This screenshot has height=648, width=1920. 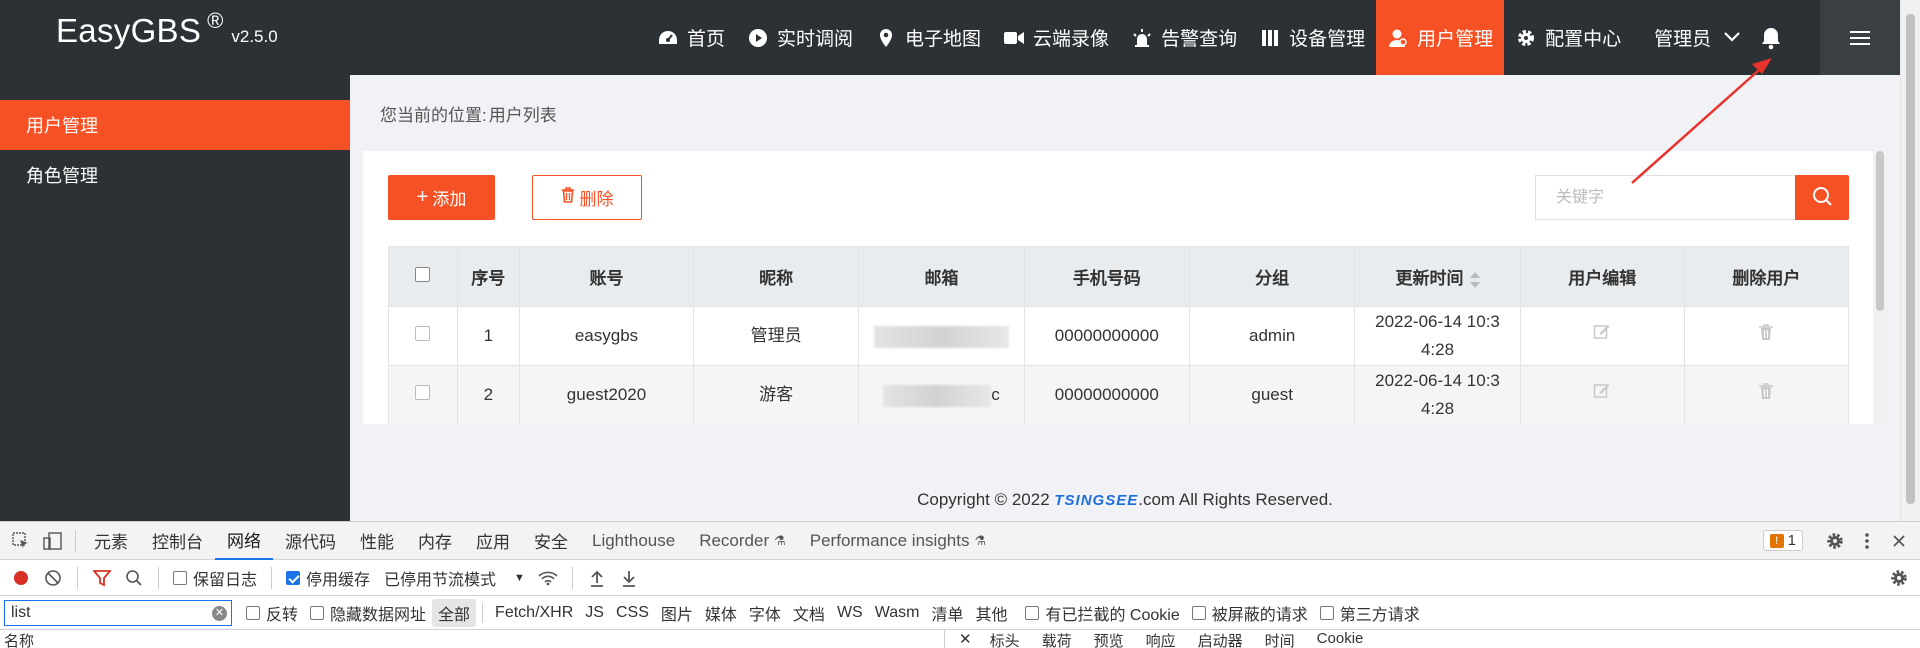 I want to click on sort-icon, so click(x=1474, y=279).